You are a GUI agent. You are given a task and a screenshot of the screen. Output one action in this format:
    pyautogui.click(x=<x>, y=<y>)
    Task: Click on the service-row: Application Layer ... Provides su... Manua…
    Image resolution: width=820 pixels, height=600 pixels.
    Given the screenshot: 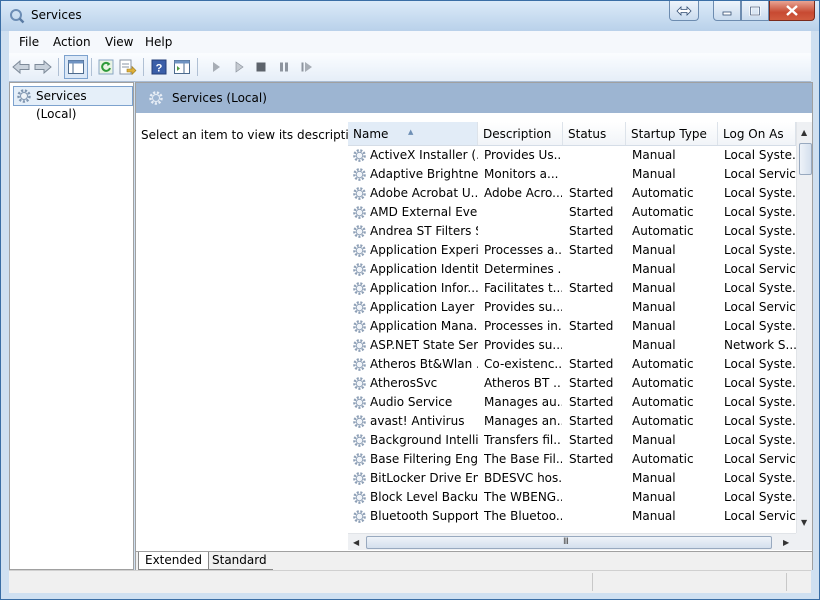 What is the action you would take?
    pyautogui.click(x=572, y=307)
    